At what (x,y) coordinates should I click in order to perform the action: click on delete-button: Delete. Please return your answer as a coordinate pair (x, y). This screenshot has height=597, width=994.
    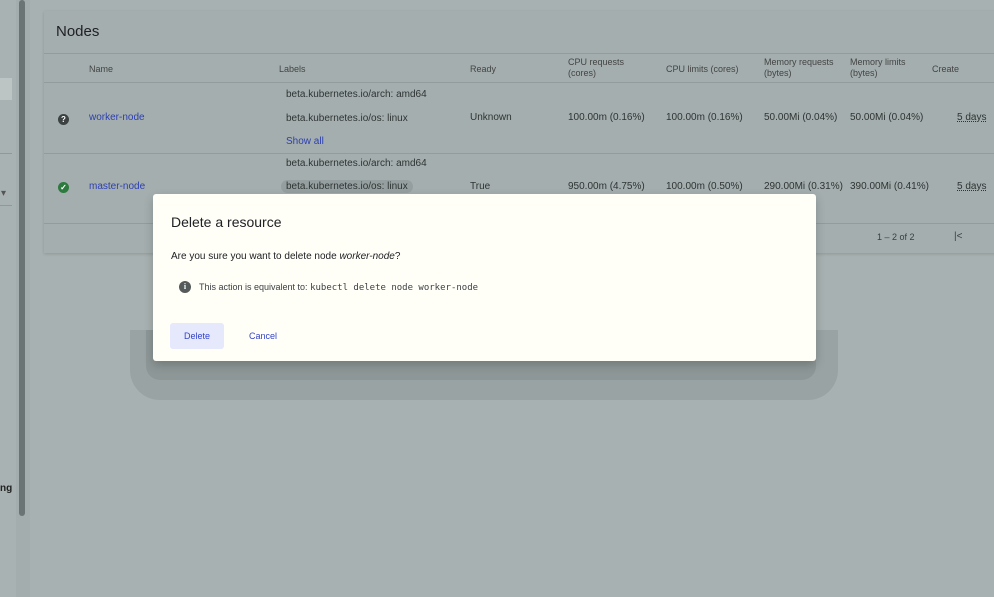
    Looking at the image, I should click on (197, 336).